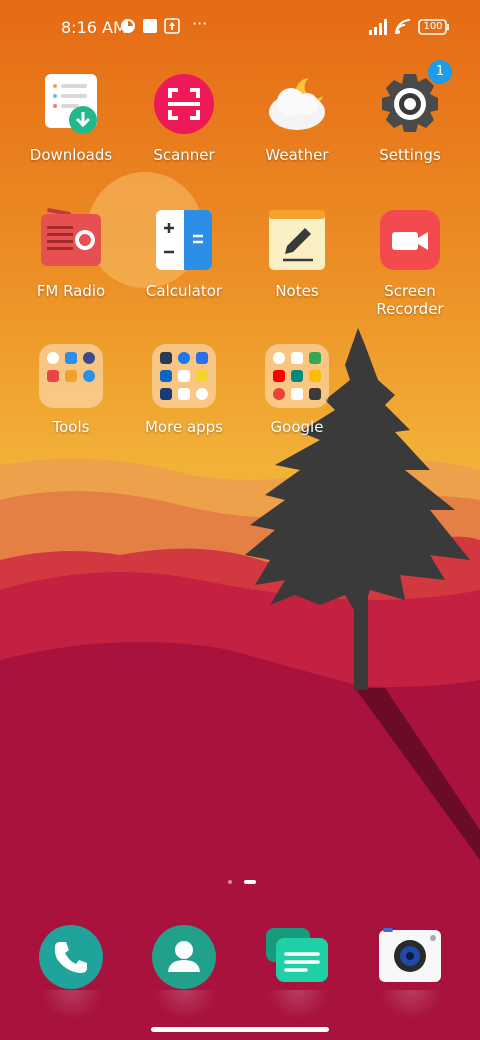 The height and width of the screenshot is (1040, 480). I want to click on mini-book-icon, so click(53, 376).